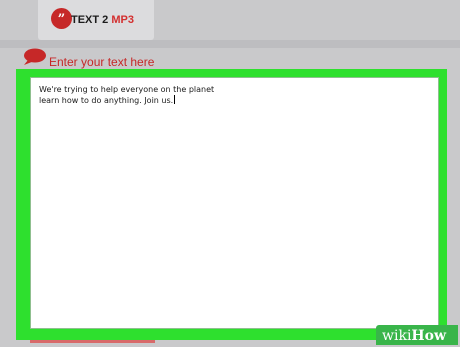  Describe the element at coordinates (230, 44) in the screenshot. I see `section-divider` at that location.